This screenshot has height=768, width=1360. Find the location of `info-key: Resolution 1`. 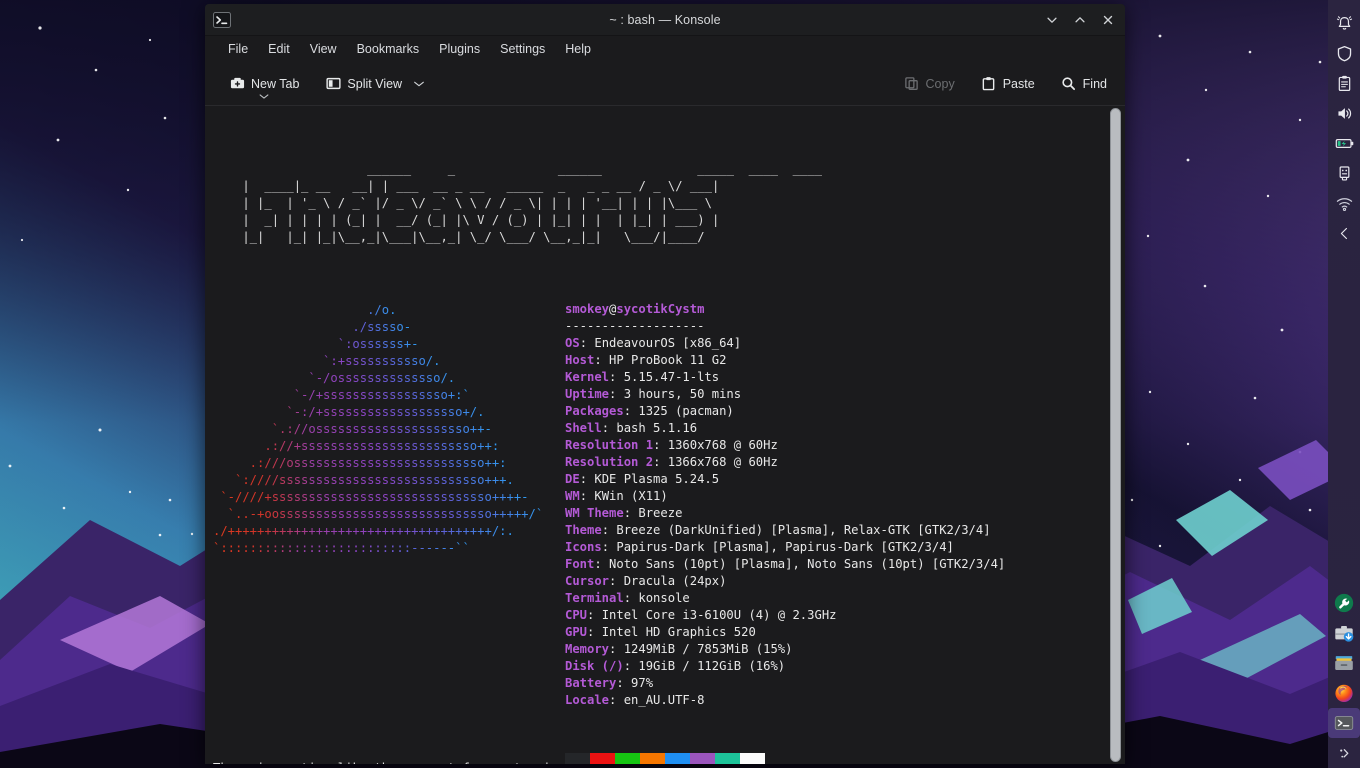

info-key: Resolution 1 is located at coordinates (609, 445).